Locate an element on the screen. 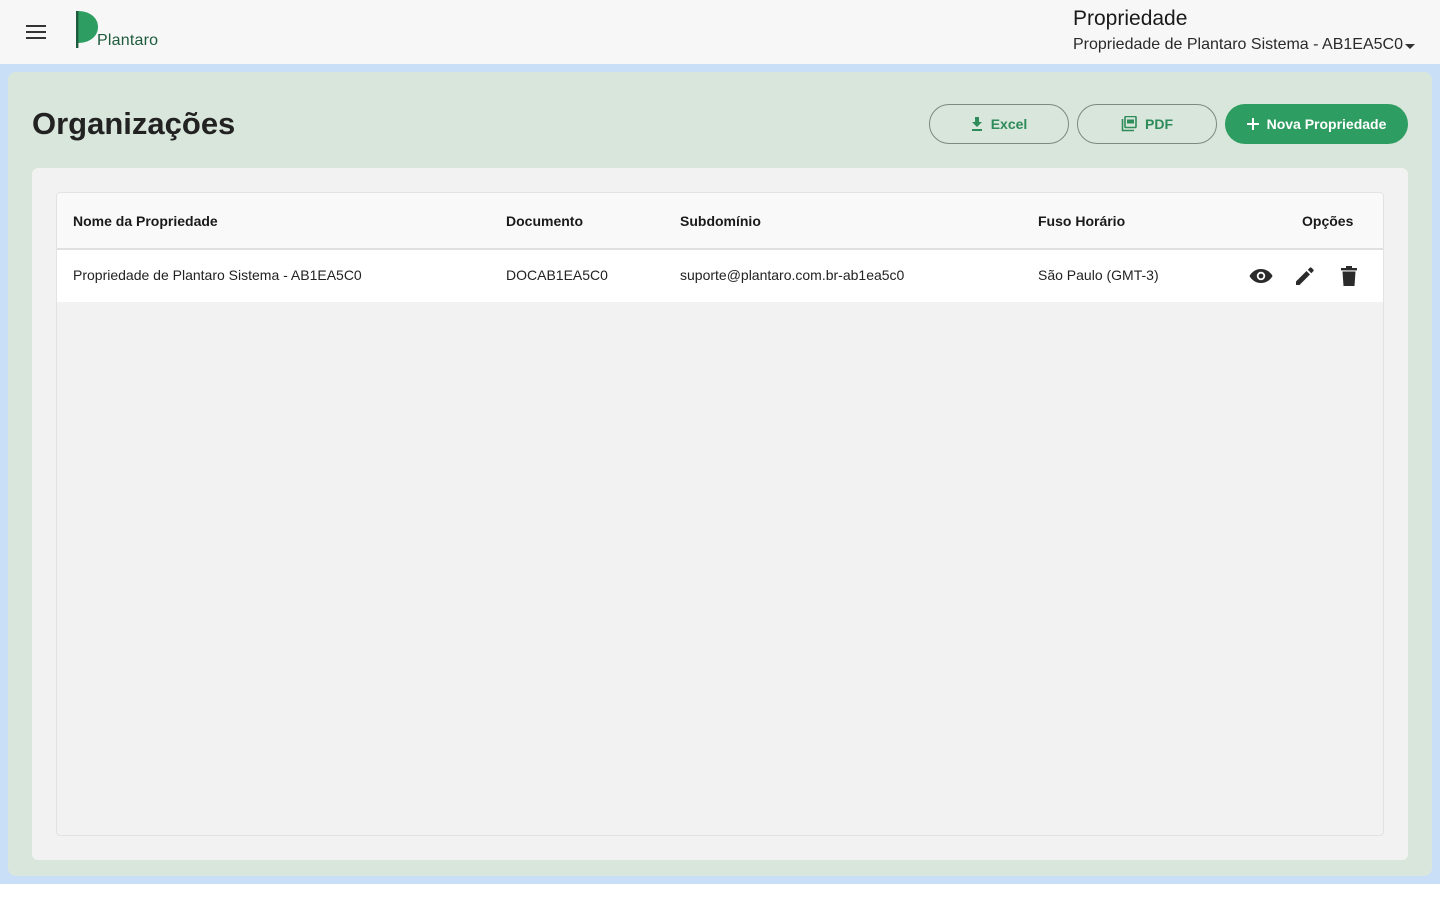  new-property-label: Nova Propriedade is located at coordinates (1326, 124).